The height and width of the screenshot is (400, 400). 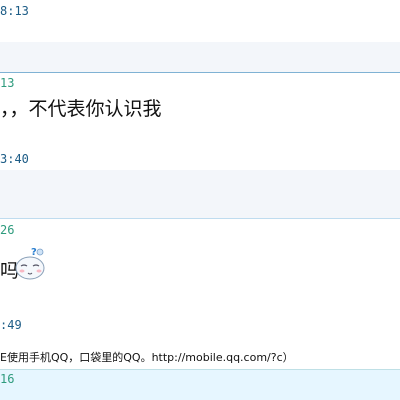 What do you see at coordinates (7, 230) in the screenshot?
I see `message-timestamp: 26` at bounding box center [7, 230].